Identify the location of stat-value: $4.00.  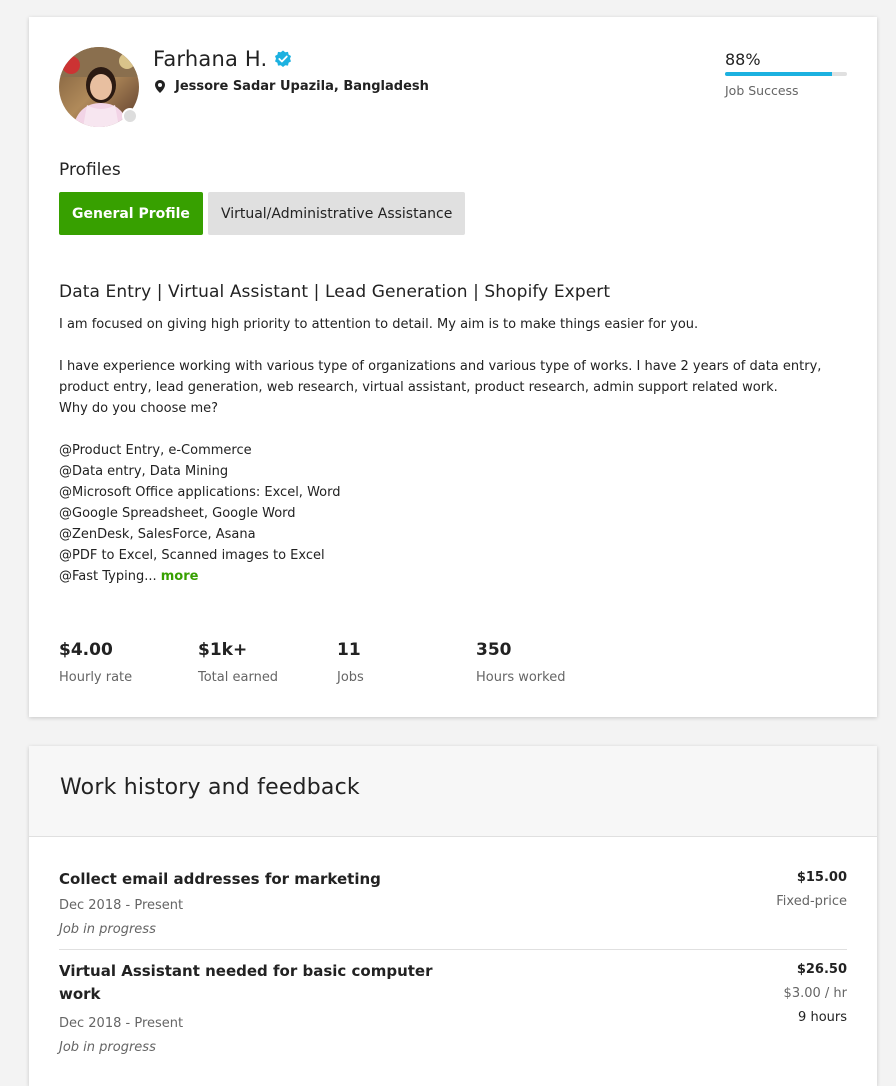
(86, 650).